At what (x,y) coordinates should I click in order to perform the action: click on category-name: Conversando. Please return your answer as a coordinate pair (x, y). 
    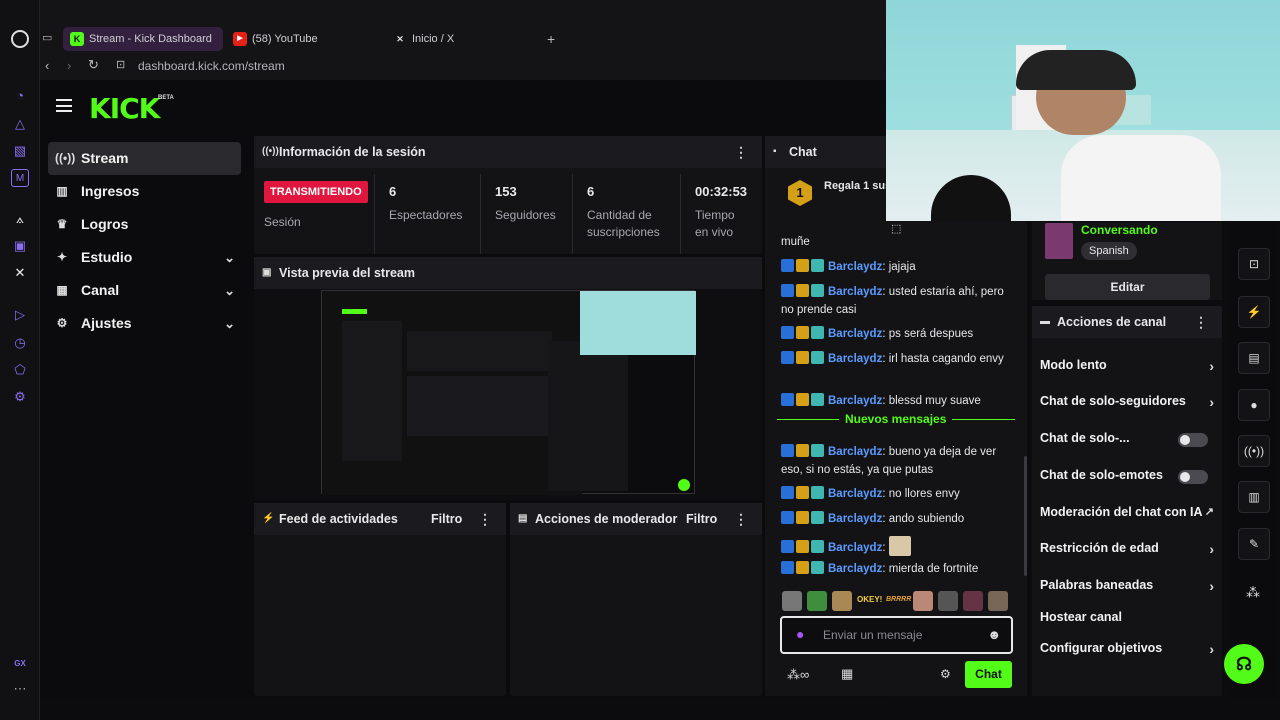
    Looking at the image, I should click on (1119, 230).